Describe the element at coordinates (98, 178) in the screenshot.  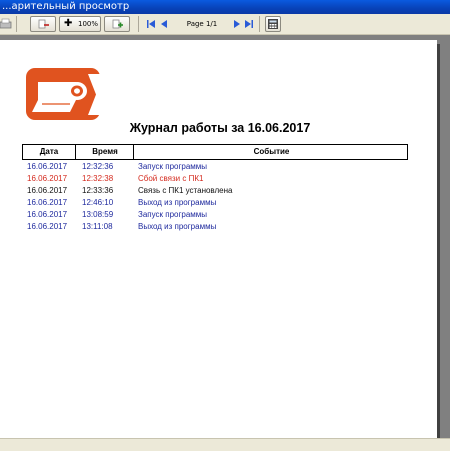
I see `row-time: 12:32:38` at that location.